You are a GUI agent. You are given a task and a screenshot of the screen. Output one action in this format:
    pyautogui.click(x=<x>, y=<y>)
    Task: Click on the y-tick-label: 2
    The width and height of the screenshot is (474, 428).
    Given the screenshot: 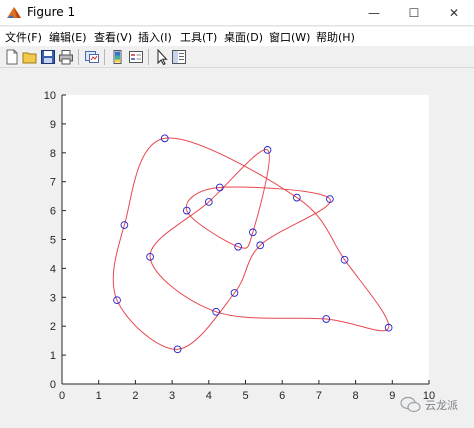 What is the action you would take?
    pyautogui.click(x=53, y=327)
    